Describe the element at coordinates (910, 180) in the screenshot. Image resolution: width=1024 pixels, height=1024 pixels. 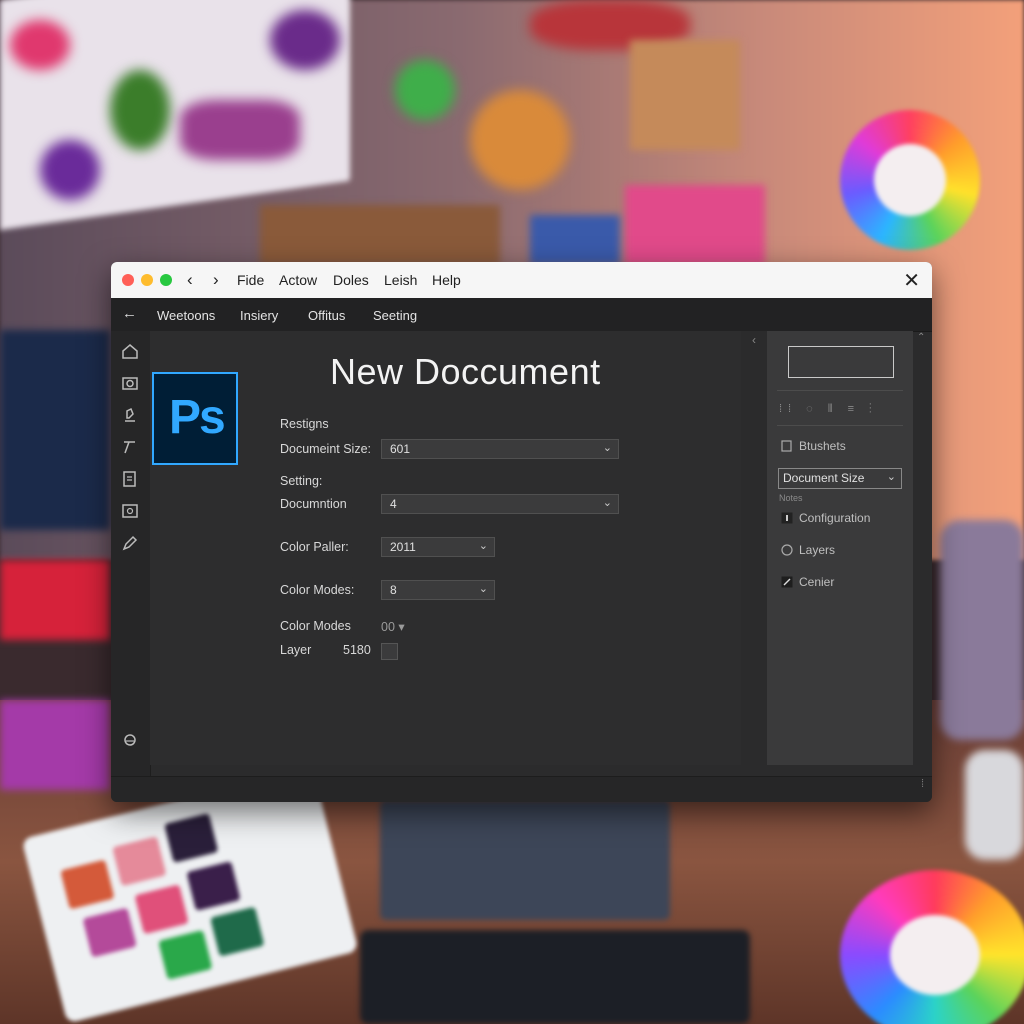
I see `color-wheel` at that location.